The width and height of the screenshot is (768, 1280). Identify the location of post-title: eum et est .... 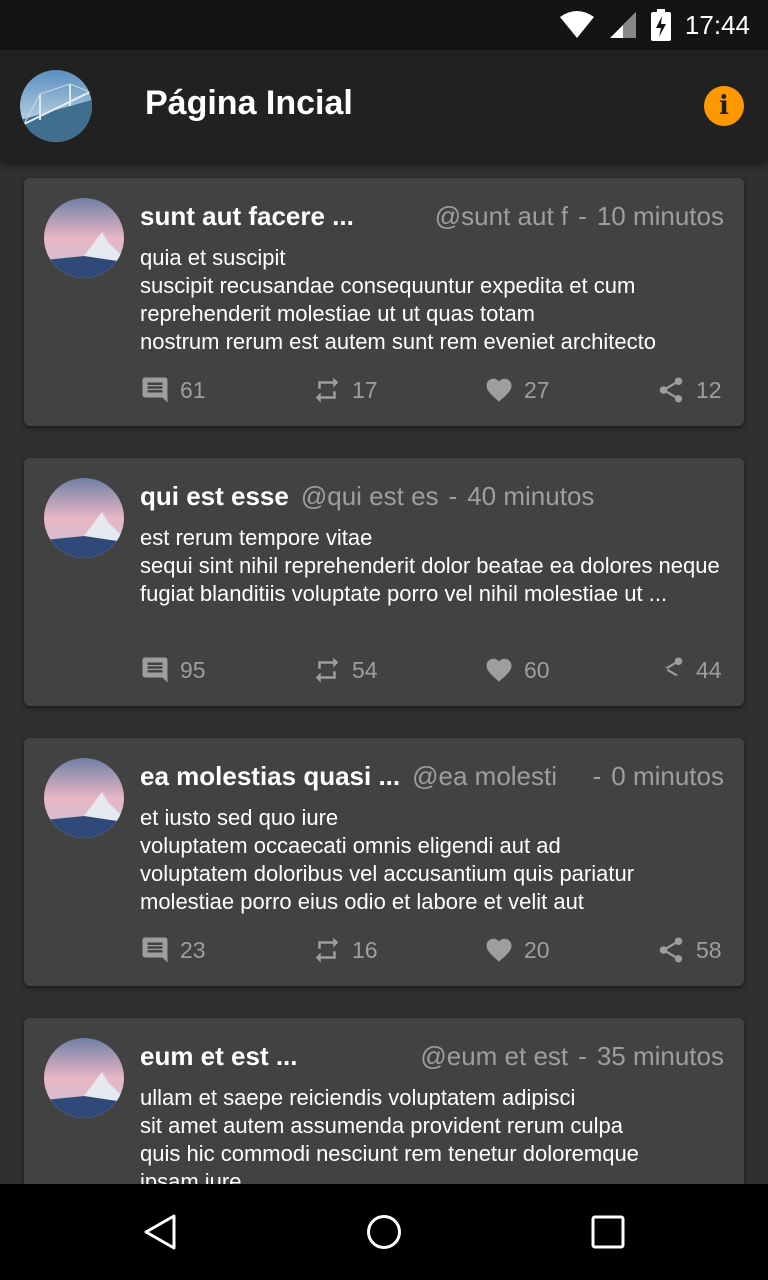
(219, 1055).